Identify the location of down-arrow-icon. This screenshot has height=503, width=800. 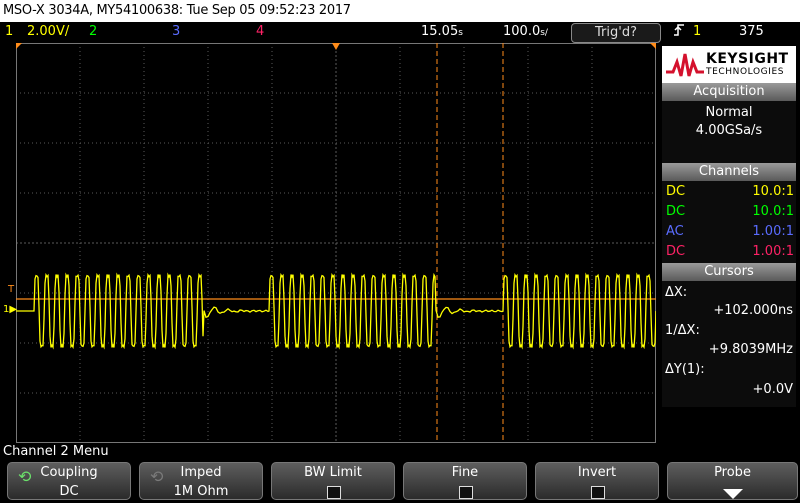
(733, 494).